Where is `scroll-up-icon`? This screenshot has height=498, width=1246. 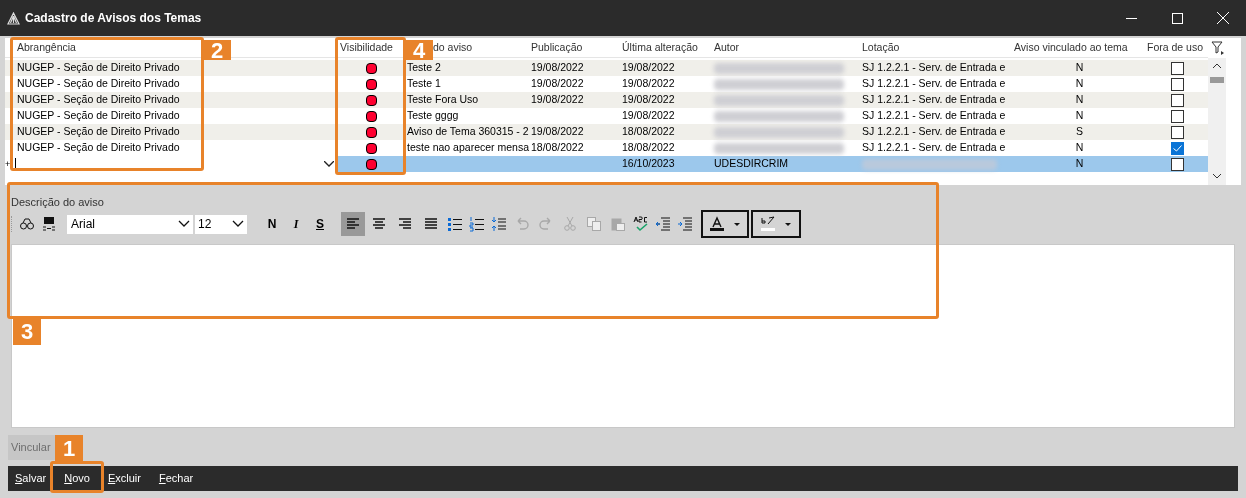
scroll-up-icon is located at coordinates (1217, 65).